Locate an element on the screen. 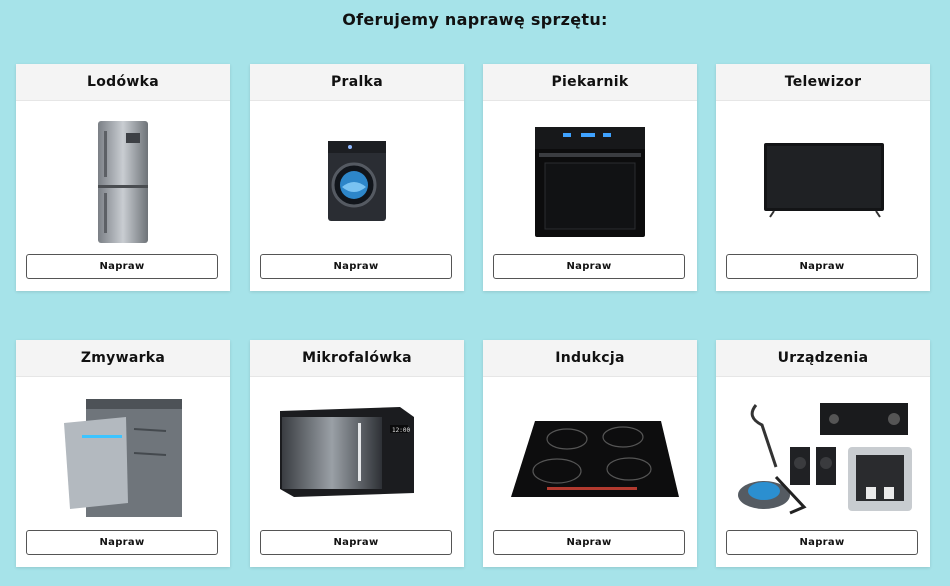  tv-icon is located at coordinates (823, 176).